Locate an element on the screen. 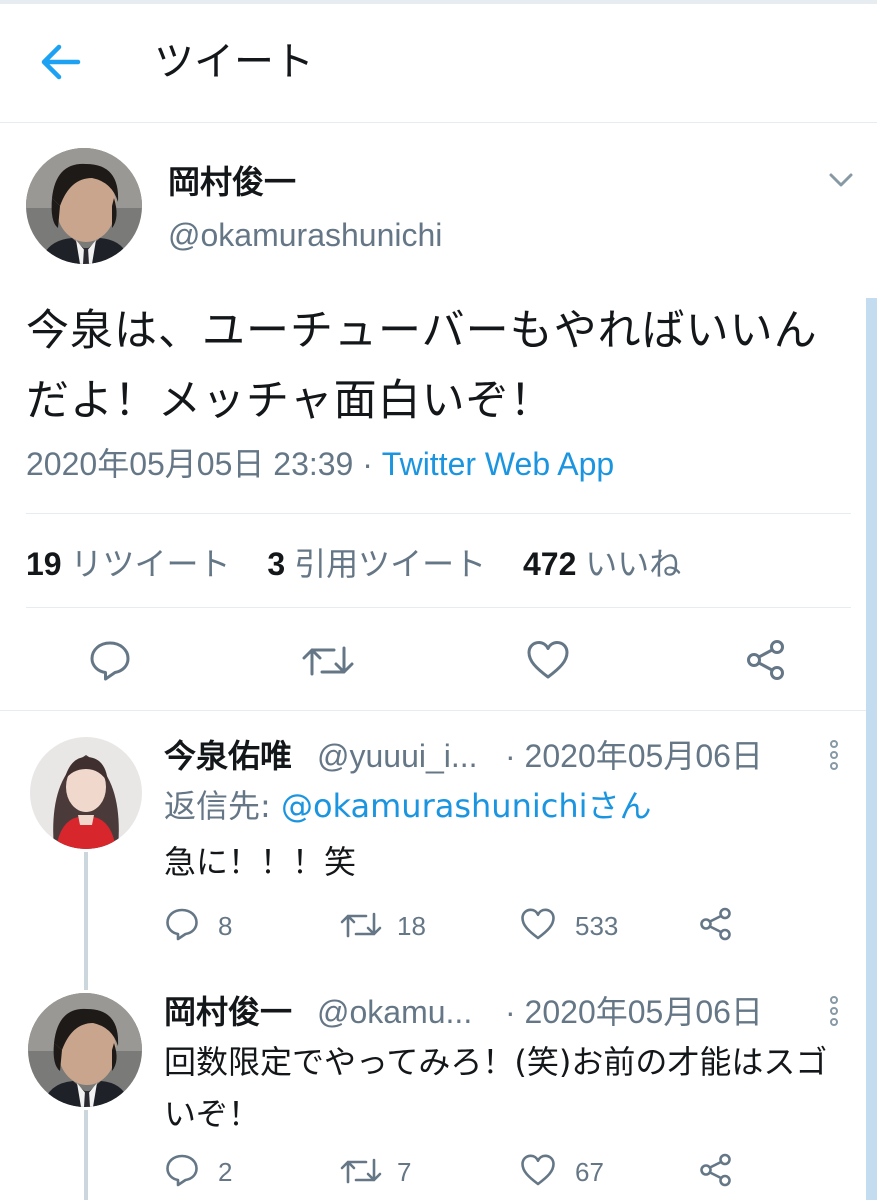  likes-count: 472 is located at coordinates (549, 564).